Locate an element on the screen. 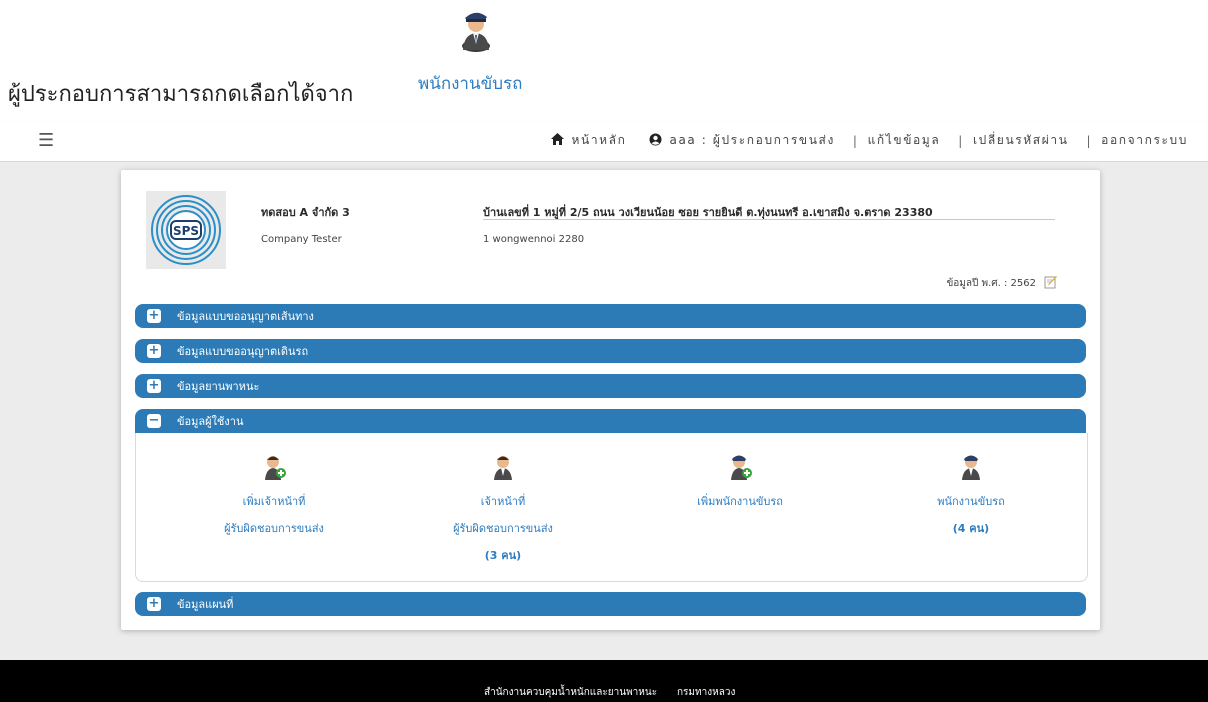 Image resolution: width=1208 pixels, height=702 pixels. company-logo: SPS is located at coordinates (186, 230).